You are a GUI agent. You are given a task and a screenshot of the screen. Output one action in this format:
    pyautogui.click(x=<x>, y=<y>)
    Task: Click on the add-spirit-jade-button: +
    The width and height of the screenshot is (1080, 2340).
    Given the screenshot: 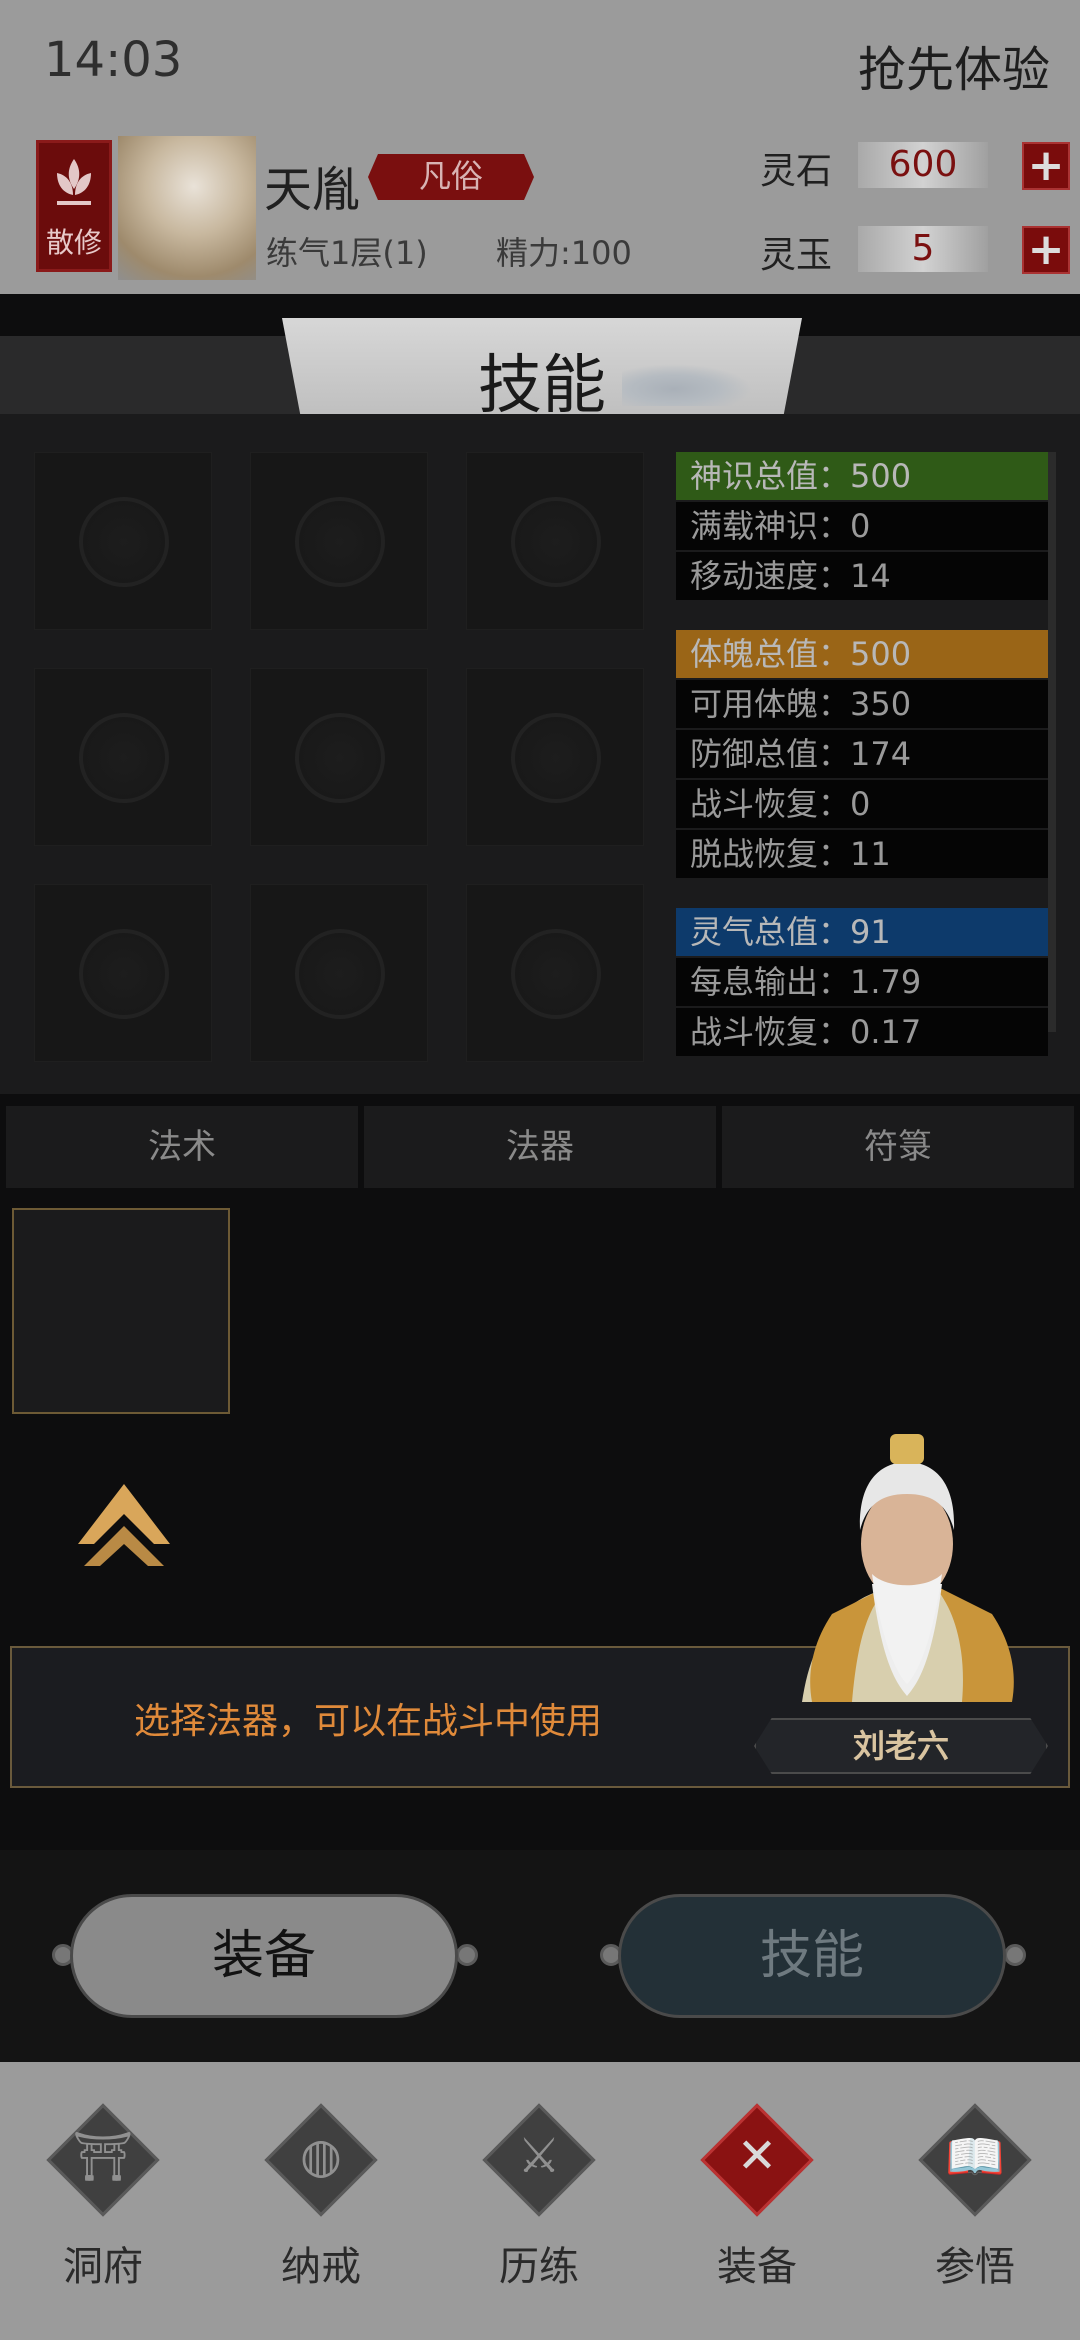 What is the action you would take?
    pyautogui.click(x=1046, y=250)
    